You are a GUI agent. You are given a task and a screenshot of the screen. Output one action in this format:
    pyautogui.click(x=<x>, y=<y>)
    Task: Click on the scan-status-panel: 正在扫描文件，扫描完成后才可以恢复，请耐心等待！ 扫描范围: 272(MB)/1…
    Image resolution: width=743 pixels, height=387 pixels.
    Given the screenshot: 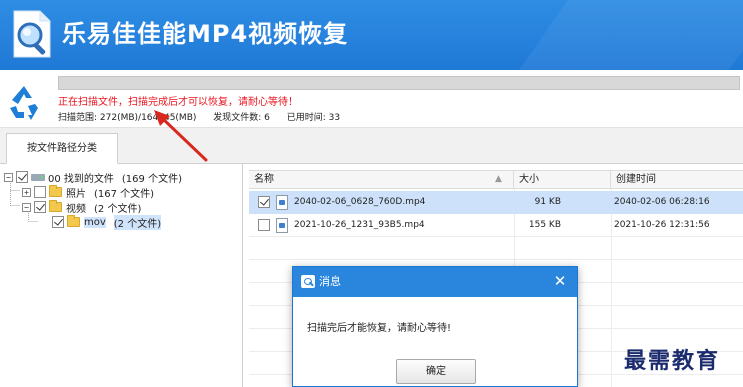 What is the action you would take?
    pyautogui.click(x=371, y=99)
    